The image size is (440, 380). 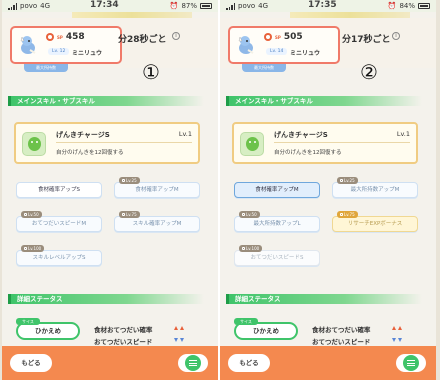 I want to click on subskill-label: 最大所持数アップL, so click(x=277, y=224).